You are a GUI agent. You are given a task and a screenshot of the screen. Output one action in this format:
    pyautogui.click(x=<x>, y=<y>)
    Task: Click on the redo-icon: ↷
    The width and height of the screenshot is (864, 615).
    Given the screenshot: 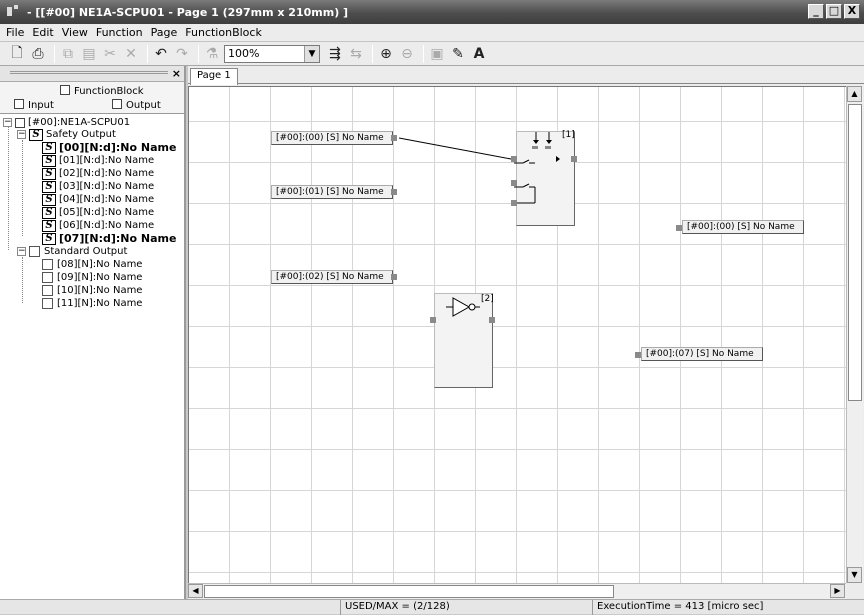 What is the action you would take?
    pyautogui.click(x=182, y=54)
    